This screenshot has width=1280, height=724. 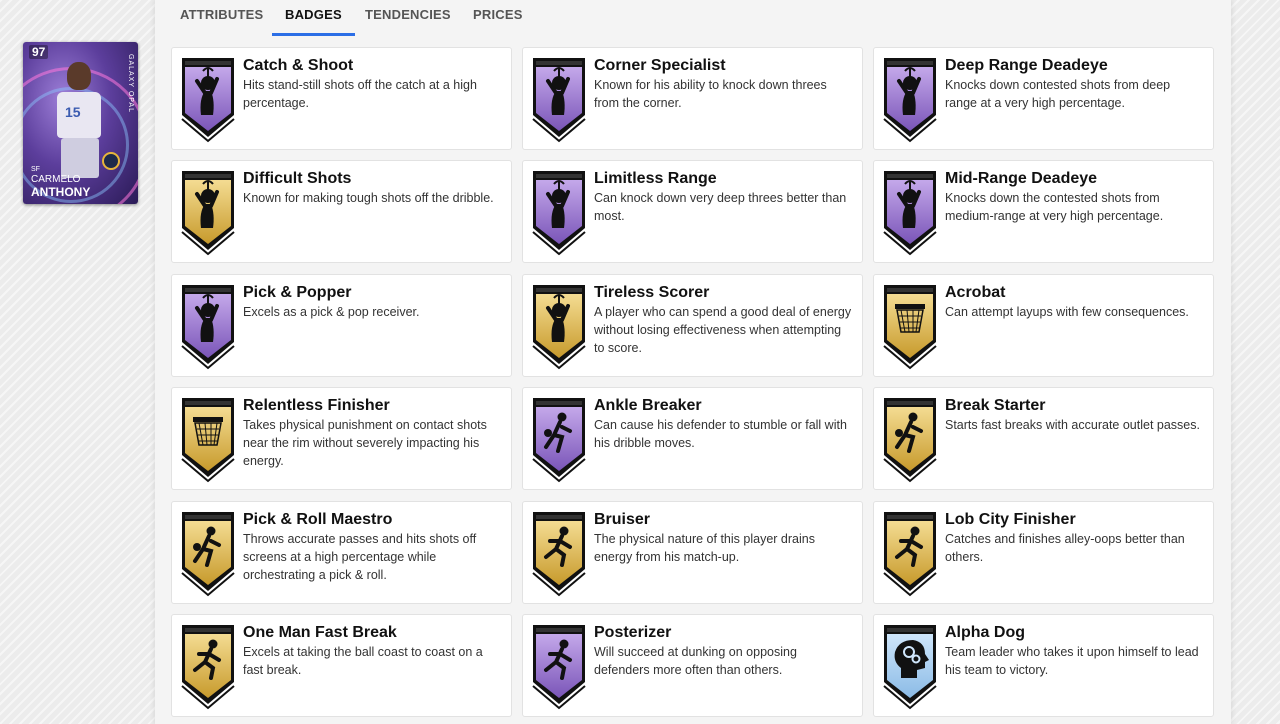 I want to click on tab-prices: PRICES, so click(x=498, y=16).